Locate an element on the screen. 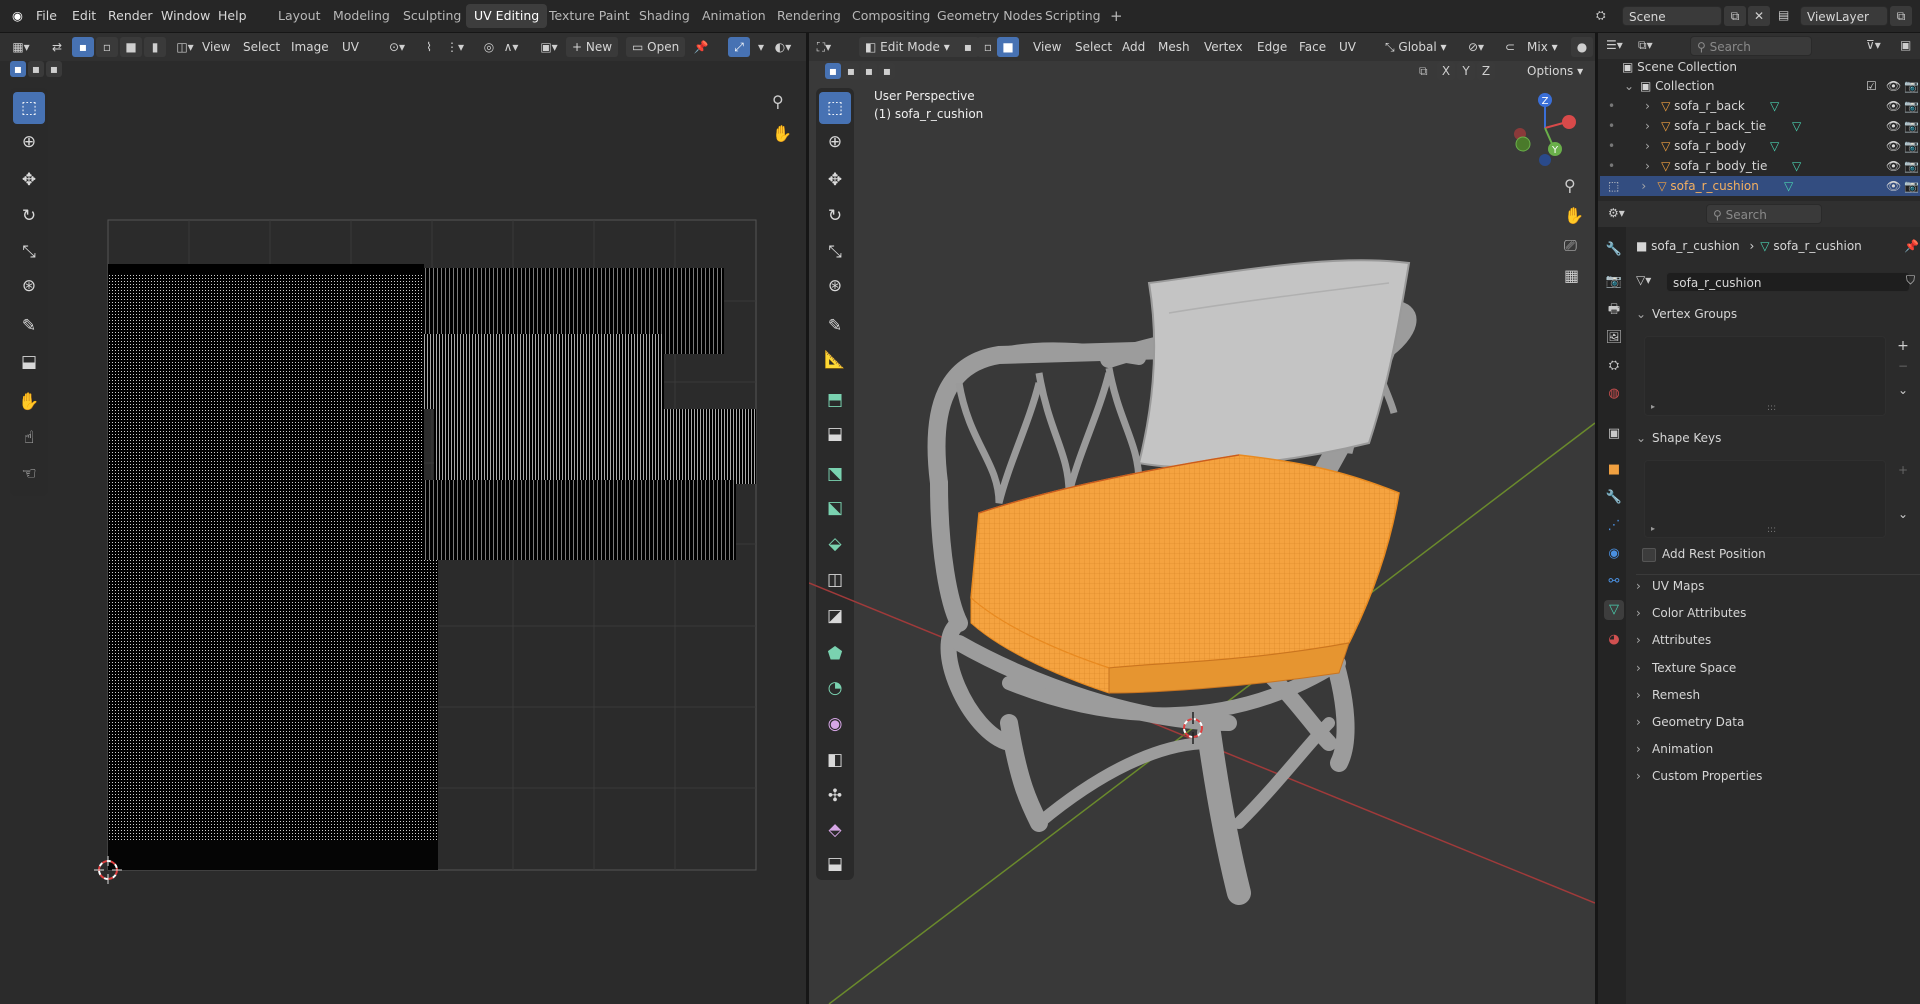  navigation-gizmo: Z Y is located at coordinates (1545, 132).